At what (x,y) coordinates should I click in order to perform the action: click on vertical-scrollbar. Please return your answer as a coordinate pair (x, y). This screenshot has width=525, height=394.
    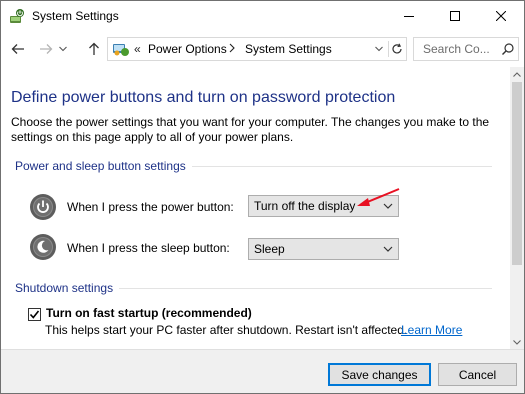
    Looking at the image, I should click on (517, 208).